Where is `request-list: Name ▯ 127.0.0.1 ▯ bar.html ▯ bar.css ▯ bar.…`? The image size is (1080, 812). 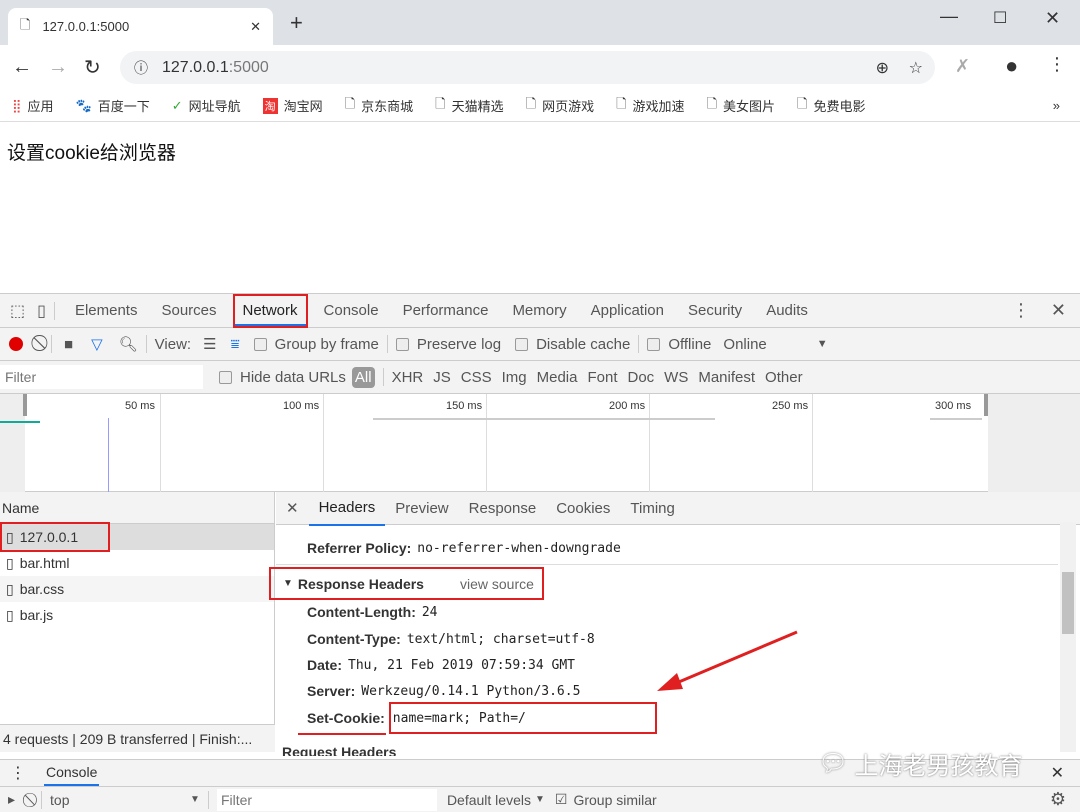 request-list: Name ▯ 127.0.0.1 ▯ bar.html ▯ bar.css ▯ bar.… is located at coordinates (137, 622).